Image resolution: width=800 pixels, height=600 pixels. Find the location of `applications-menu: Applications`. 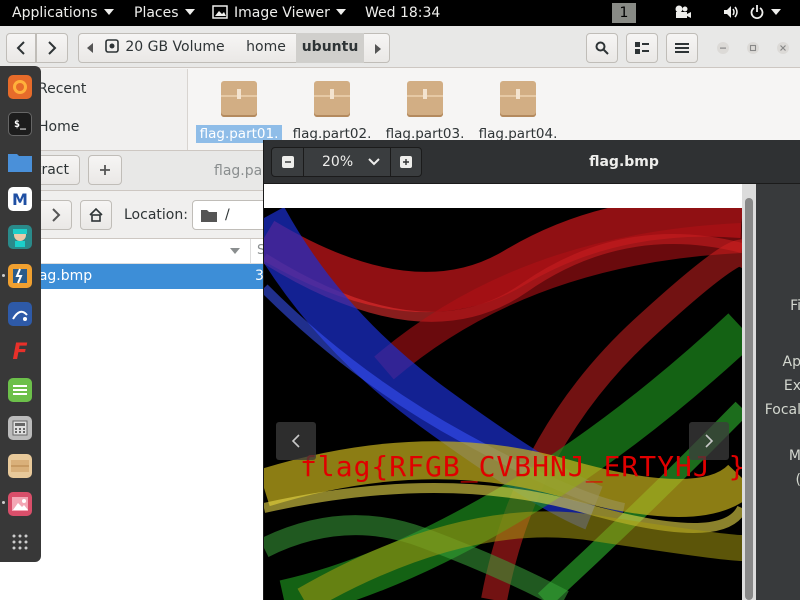

applications-menu: Applications is located at coordinates (63, 13).